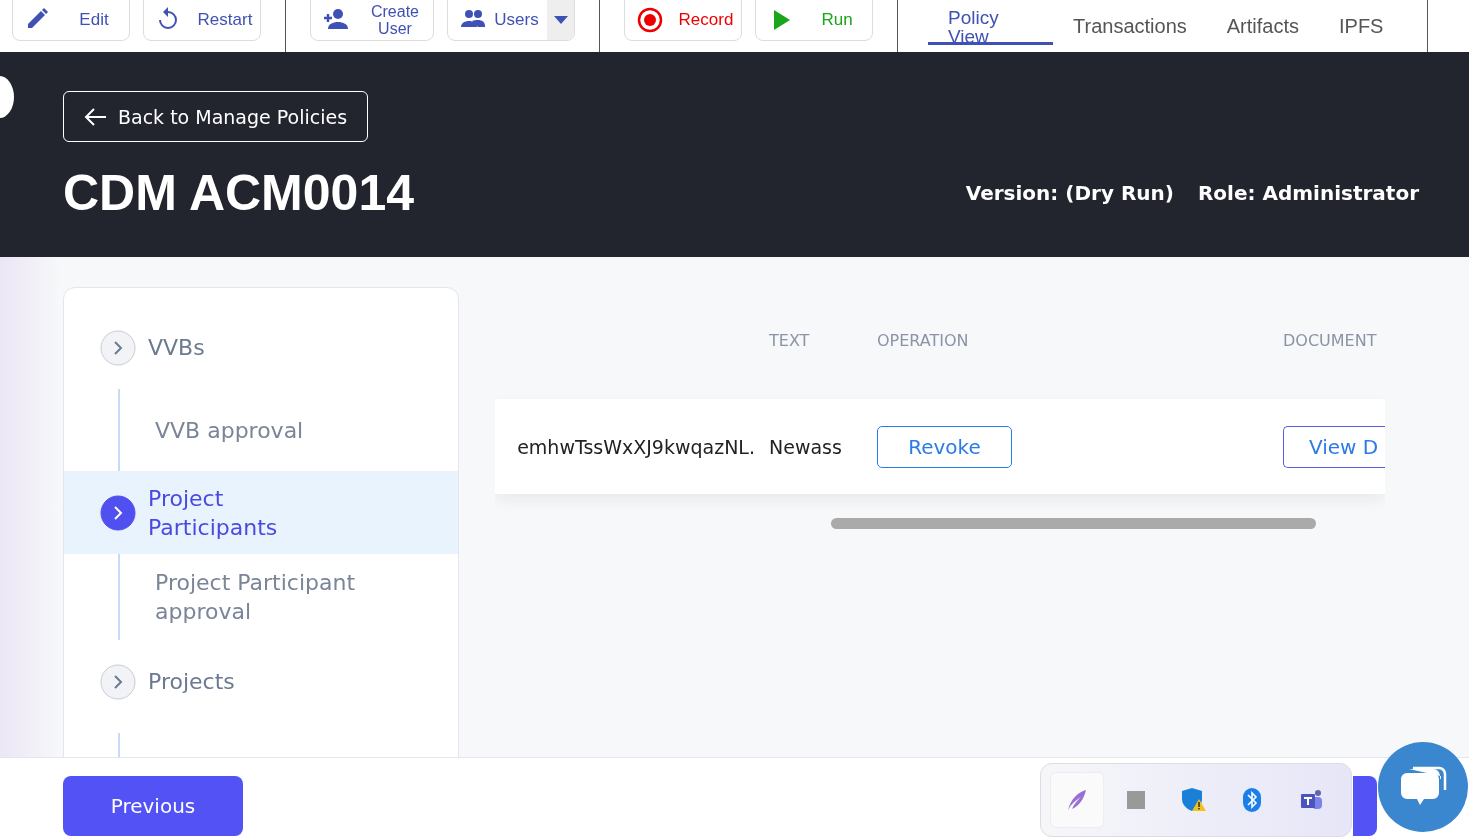 The height and width of the screenshot is (837, 1469). Describe the element at coordinates (1308, 193) in the screenshot. I see `role-label: Role: Administrator` at that location.